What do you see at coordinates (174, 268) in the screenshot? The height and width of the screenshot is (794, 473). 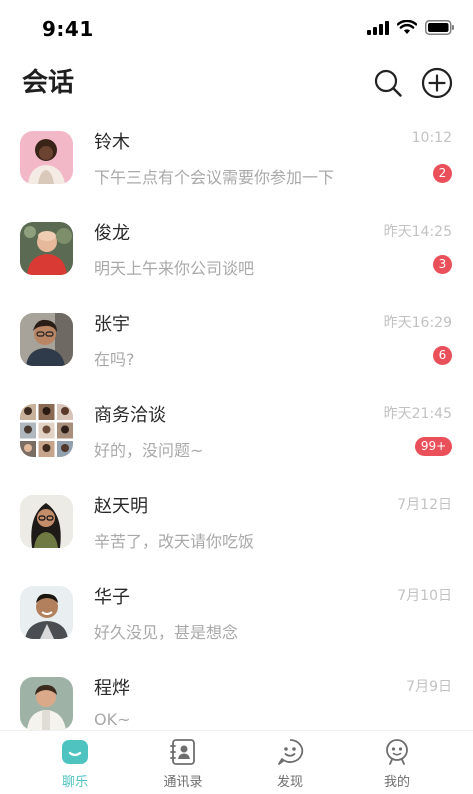 I see `conversation-preview: 明天上午来你公司谈吧` at bounding box center [174, 268].